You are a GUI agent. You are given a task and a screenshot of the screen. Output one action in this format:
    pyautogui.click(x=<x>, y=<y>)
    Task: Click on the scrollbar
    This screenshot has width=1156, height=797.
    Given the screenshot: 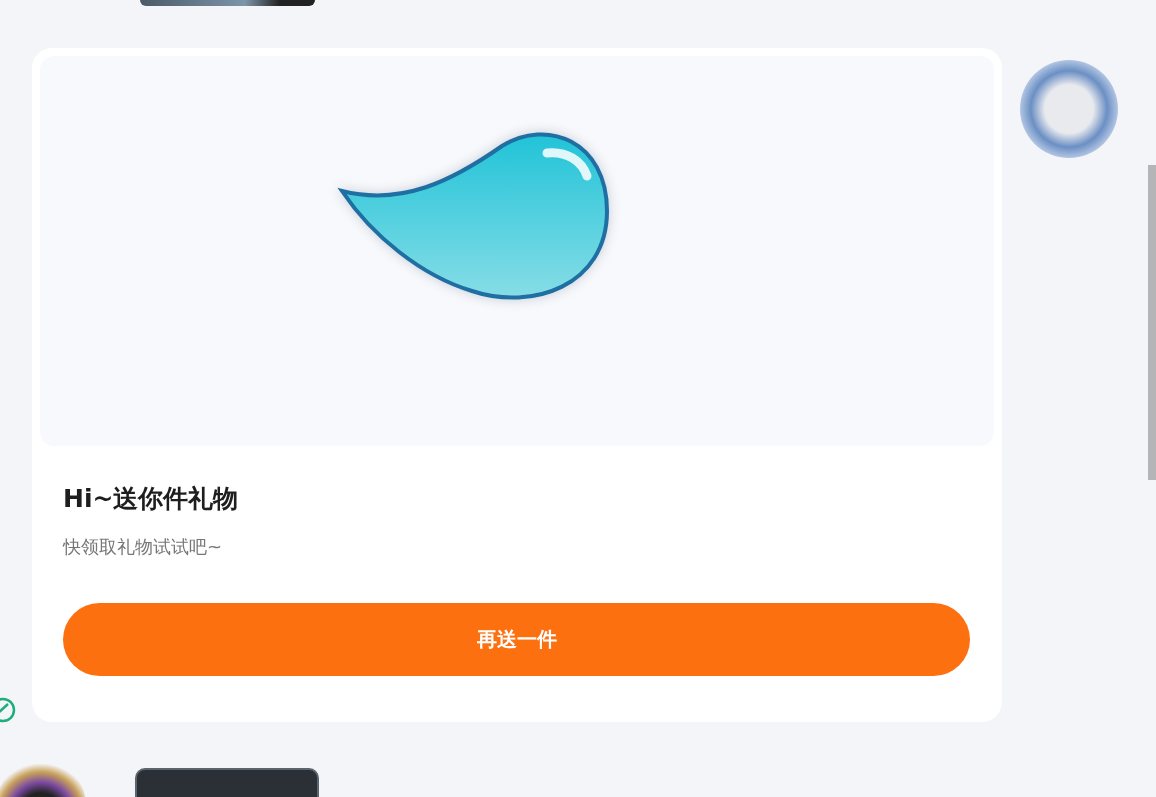 What is the action you would take?
    pyautogui.click(x=1152, y=322)
    